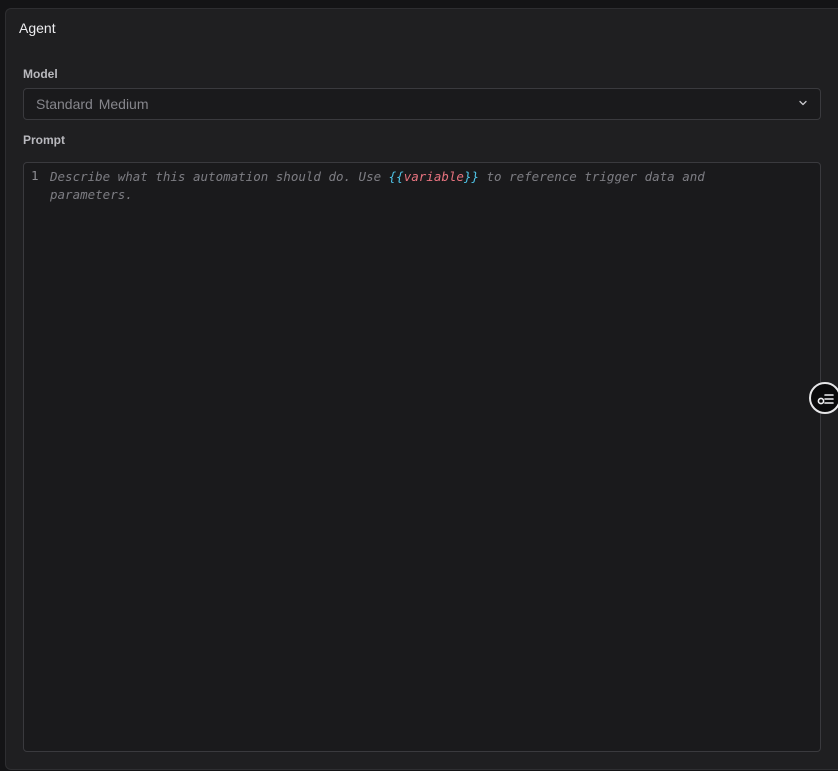 The height and width of the screenshot is (771, 838). What do you see at coordinates (433, 176) in the screenshot?
I see `placeholder-variable: variable` at bounding box center [433, 176].